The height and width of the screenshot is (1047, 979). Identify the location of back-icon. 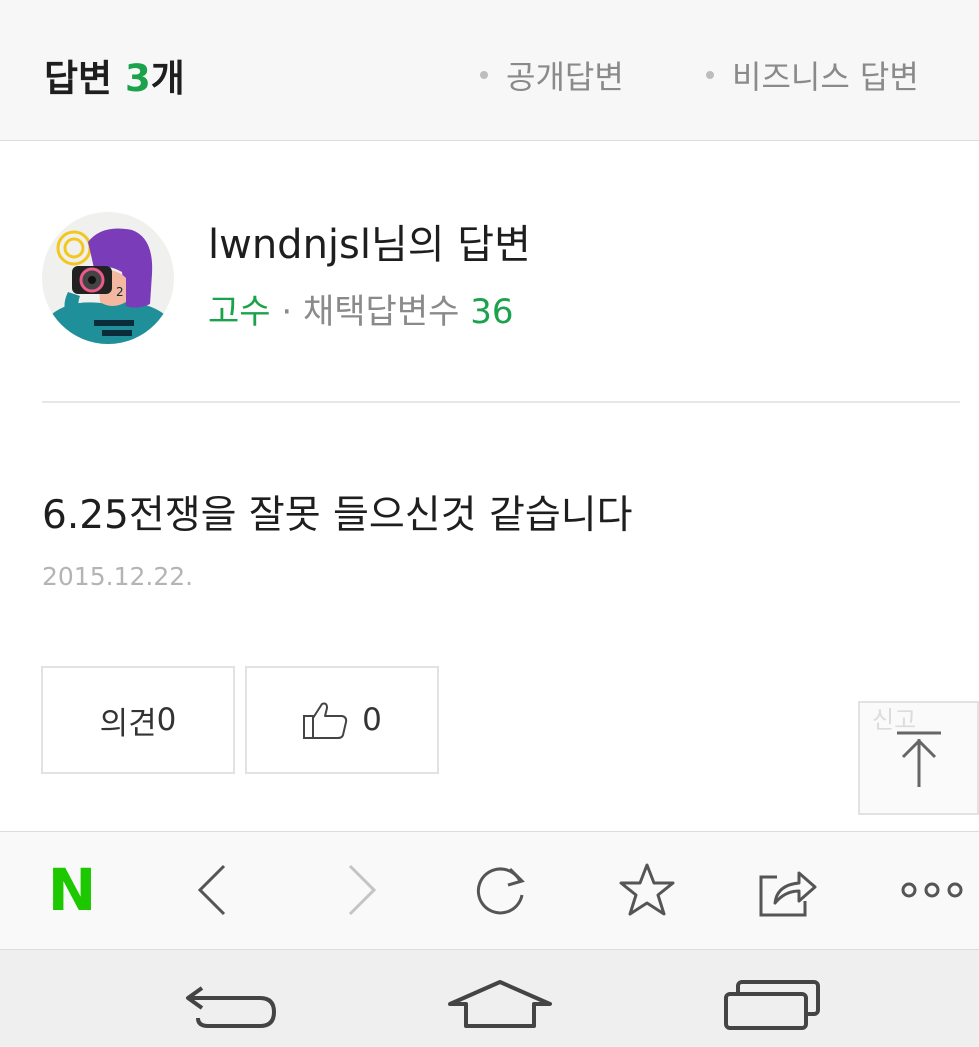
(212, 890).